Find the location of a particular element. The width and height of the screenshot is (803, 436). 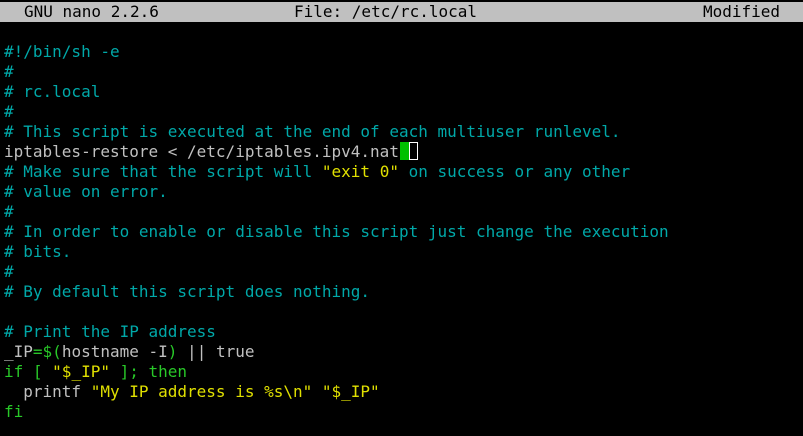

variable-name: _IP is located at coordinates (18, 351).